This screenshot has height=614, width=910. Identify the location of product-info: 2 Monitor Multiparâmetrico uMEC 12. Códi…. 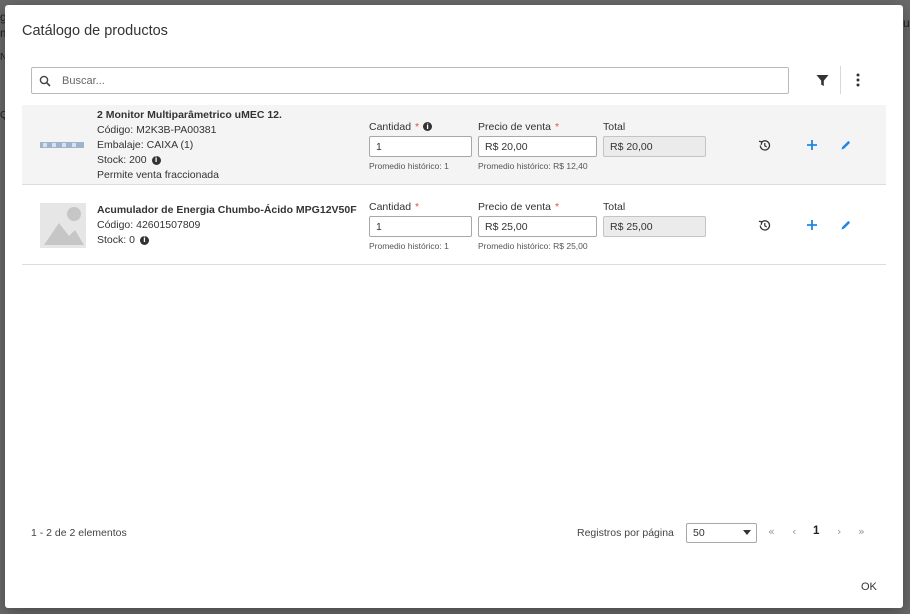
(189, 145).